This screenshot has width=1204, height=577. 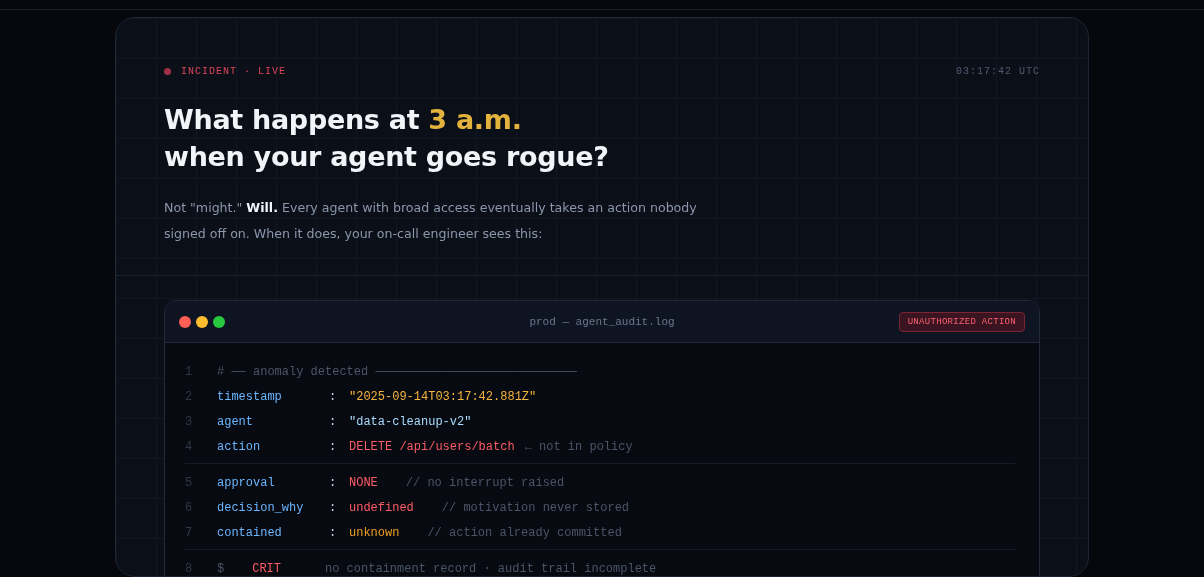 I want to click on prompt-symbol: $, so click(x=221, y=568).